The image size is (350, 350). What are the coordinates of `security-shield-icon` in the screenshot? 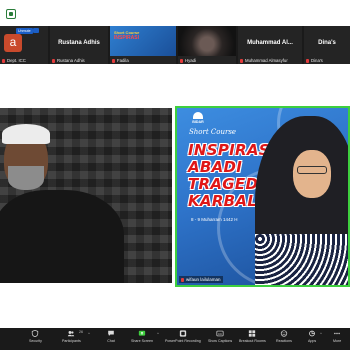 It's located at (11, 14).